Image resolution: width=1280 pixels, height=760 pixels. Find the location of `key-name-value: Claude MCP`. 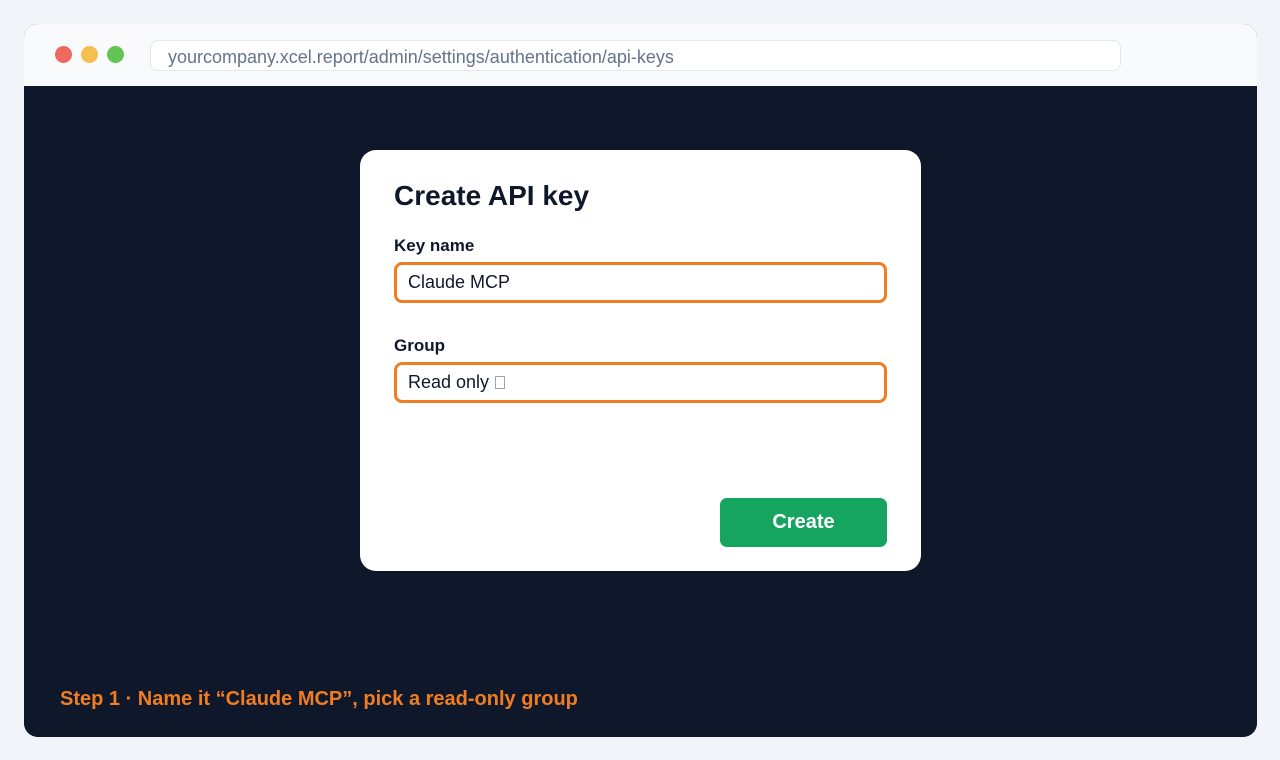

key-name-value: Claude MCP is located at coordinates (459, 282).